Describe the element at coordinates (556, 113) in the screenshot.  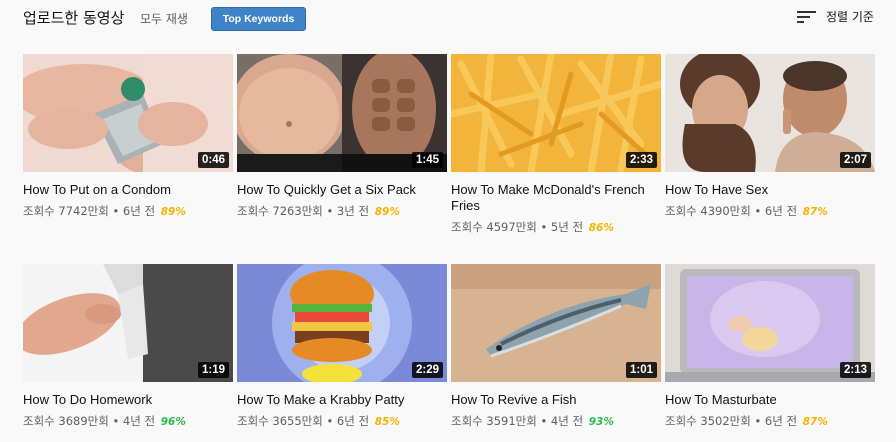
I see `video-thumbnail: 2:33` at that location.